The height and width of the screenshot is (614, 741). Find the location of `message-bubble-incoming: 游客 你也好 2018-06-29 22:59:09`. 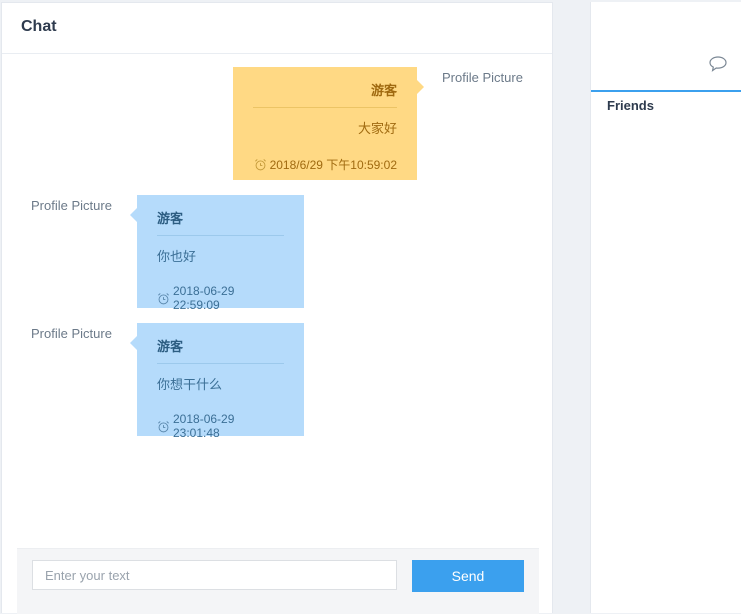

message-bubble-incoming: 游客 你也好 2018-06-29 22:59:09 is located at coordinates (217, 253).